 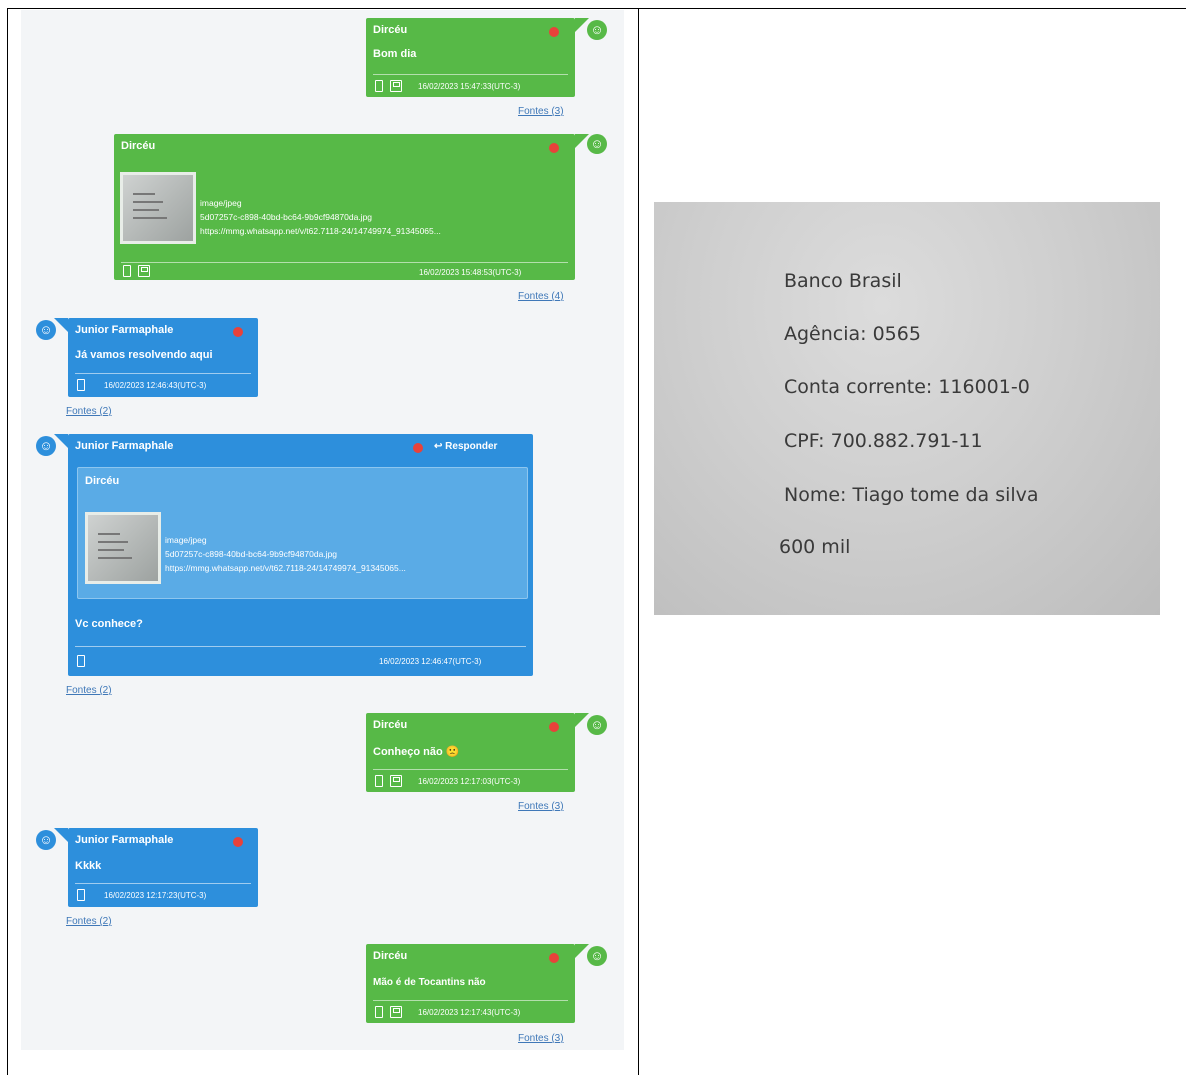 I want to click on message-time: 16/02/2023 12:17:43(UTC-3), so click(x=469, y=1012).